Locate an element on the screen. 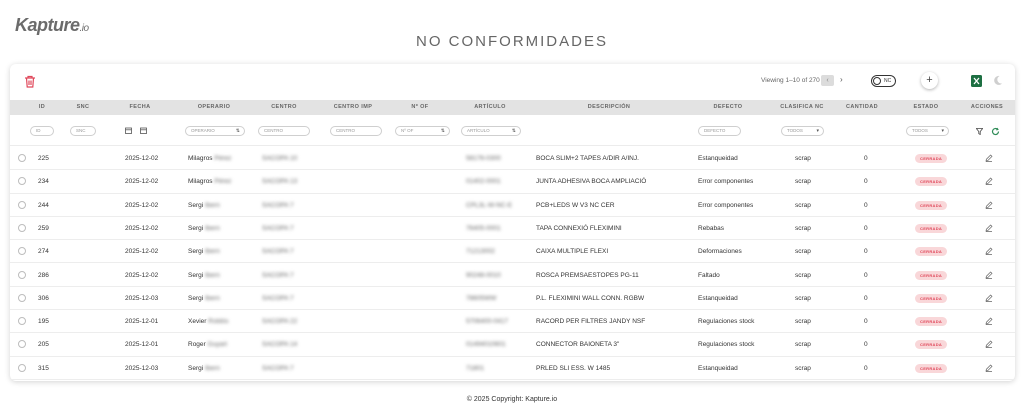 Image resolution: width=1024 pixels, height=414 pixels. filter-centro: CENTRO is located at coordinates (284, 131).